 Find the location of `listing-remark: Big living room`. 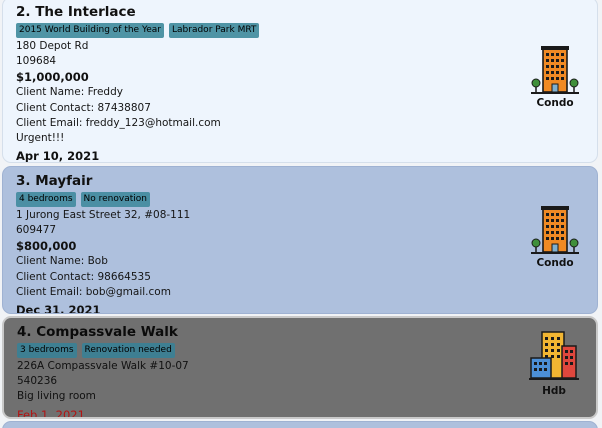

listing-remark: Big living room is located at coordinates (56, 396).